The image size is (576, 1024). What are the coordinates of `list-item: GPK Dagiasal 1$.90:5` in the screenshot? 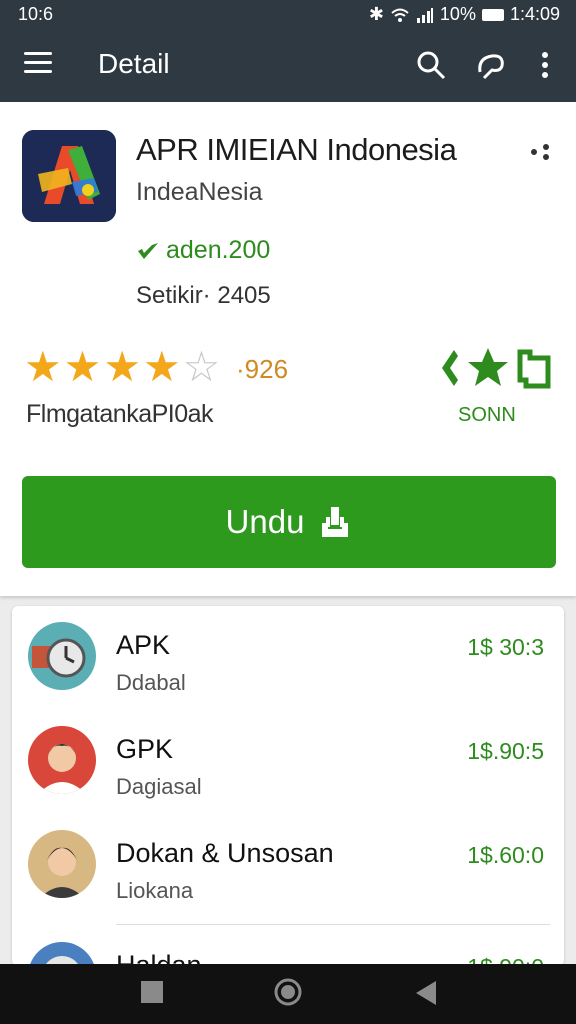 It's located at (288, 762).